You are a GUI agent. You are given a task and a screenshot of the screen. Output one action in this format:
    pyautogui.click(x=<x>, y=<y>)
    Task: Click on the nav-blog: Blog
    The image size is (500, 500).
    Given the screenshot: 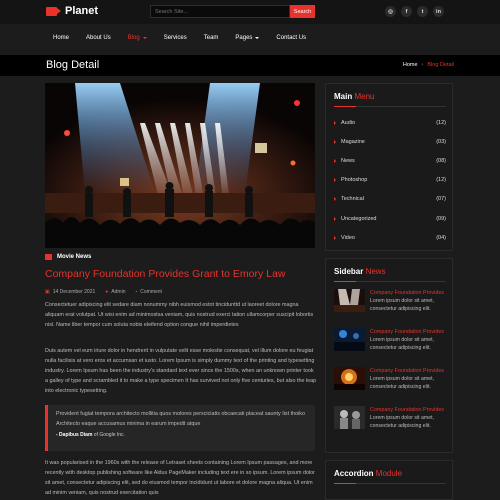 What is the action you would take?
    pyautogui.click(x=137, y=38)
    